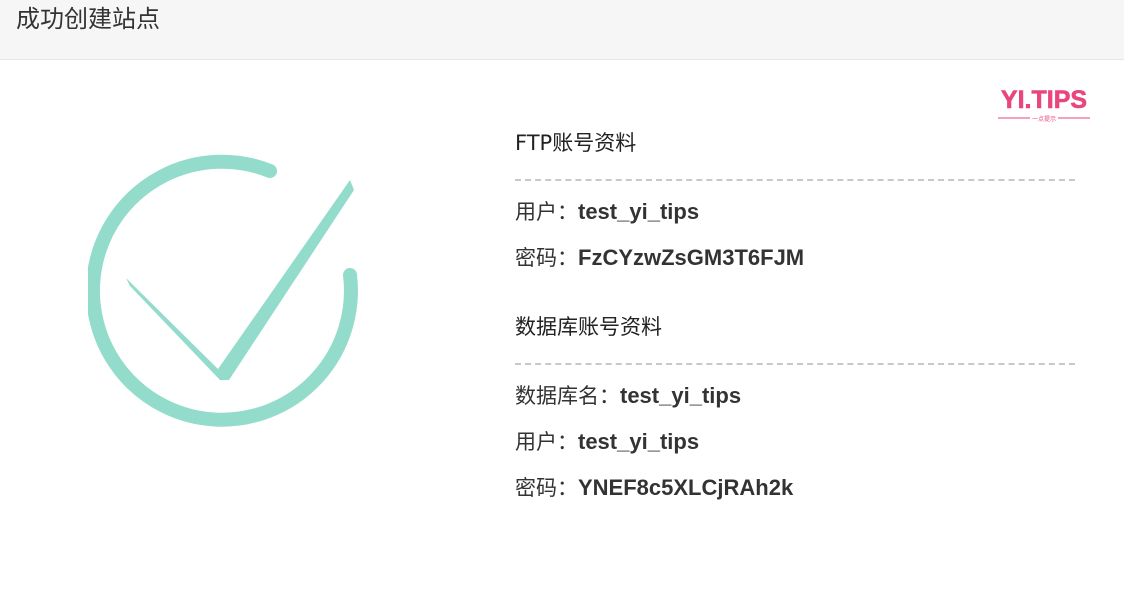 Image resolution: width=1124 pixels, height=612 pixels. I want to click on db-username-value: test_yi_tips, so click(639, 441).